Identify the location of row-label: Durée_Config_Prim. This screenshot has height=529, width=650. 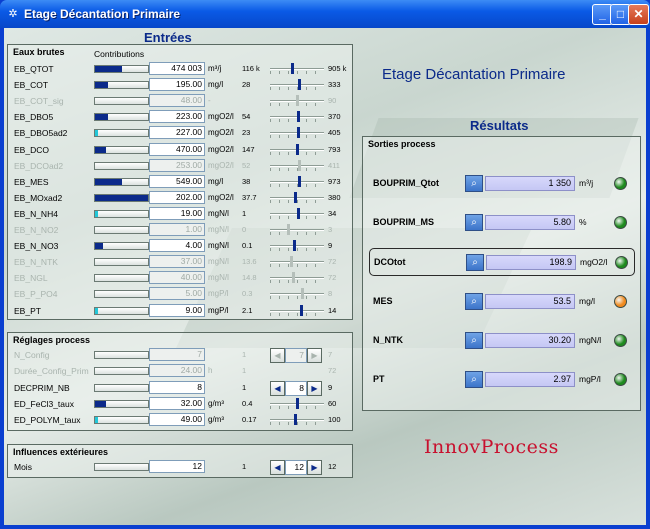
(51, 371).